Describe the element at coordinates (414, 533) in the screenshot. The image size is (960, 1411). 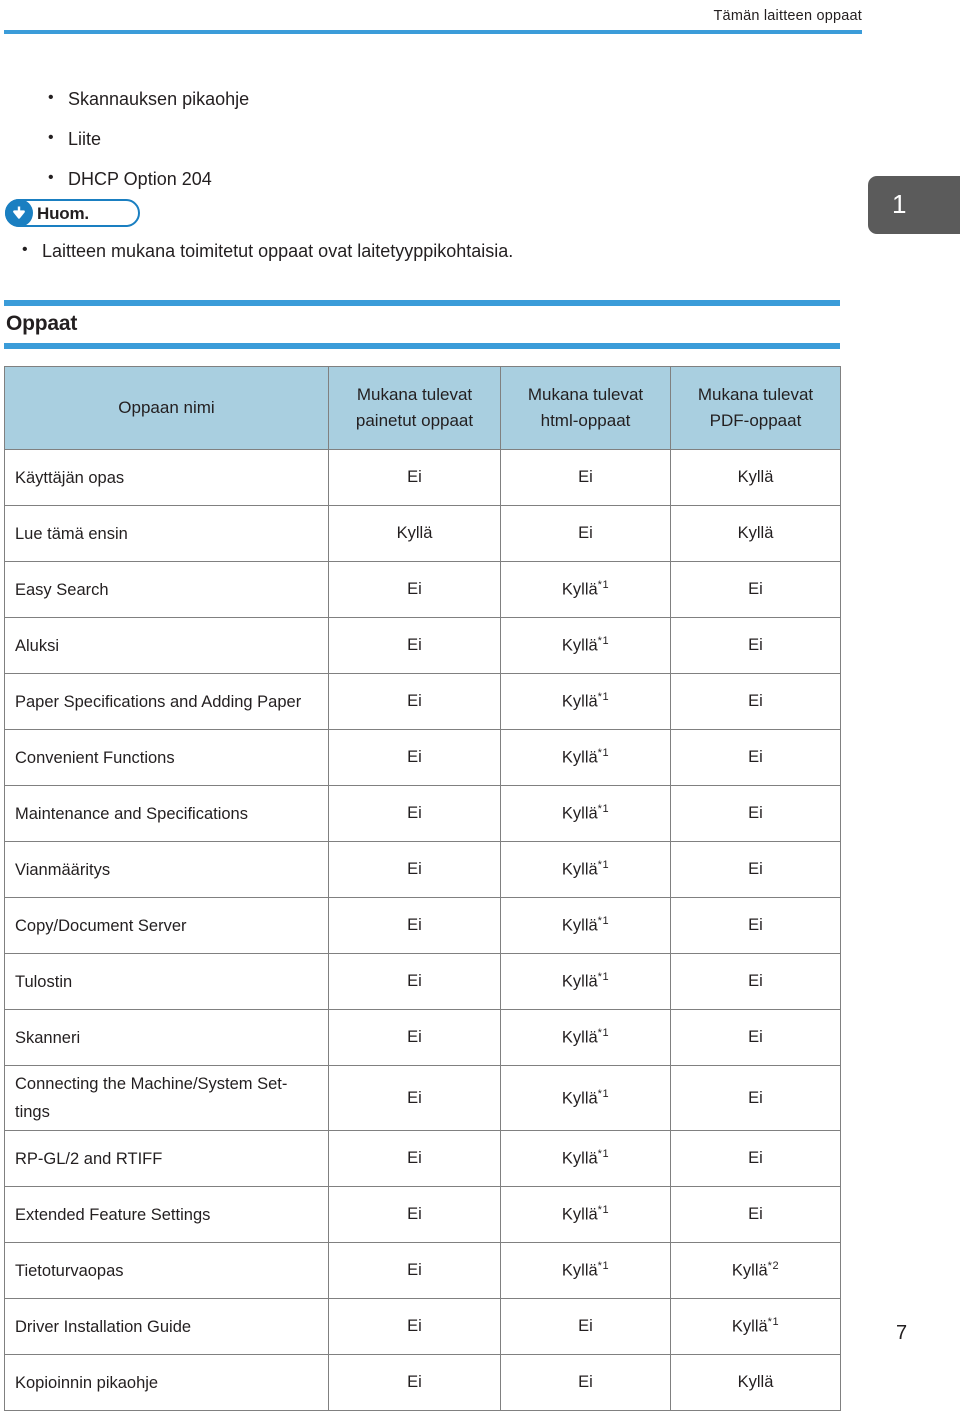
I see `printed-guide-cell: Kyllä` at that location.